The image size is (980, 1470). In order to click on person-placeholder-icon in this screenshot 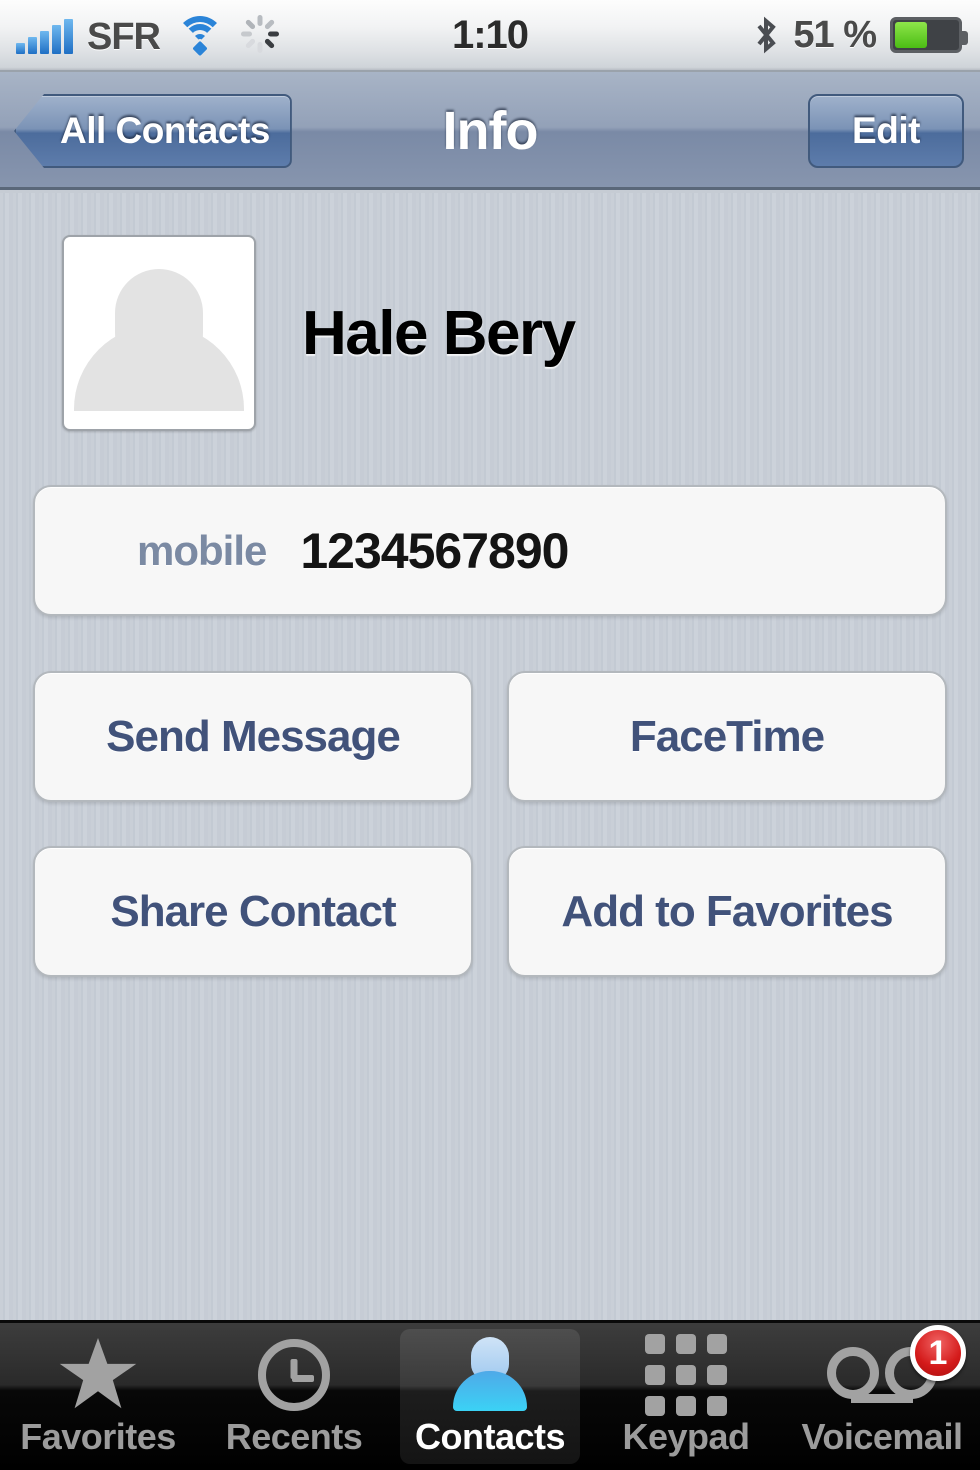, I will do `click(159, 333)`.